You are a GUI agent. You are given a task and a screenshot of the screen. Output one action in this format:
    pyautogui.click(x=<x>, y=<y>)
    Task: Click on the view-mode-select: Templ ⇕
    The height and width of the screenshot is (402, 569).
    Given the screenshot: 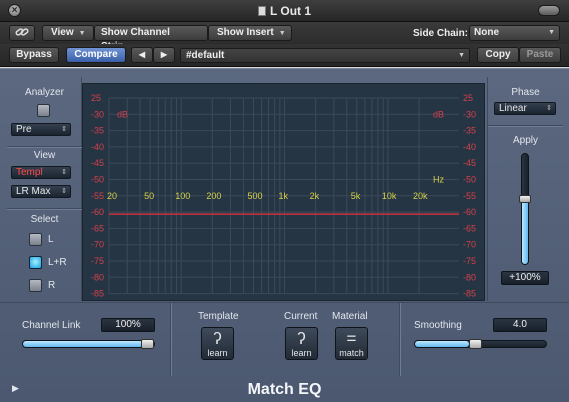 What is the action you would take?
    pyautogui.click(x=41, y=172)
    